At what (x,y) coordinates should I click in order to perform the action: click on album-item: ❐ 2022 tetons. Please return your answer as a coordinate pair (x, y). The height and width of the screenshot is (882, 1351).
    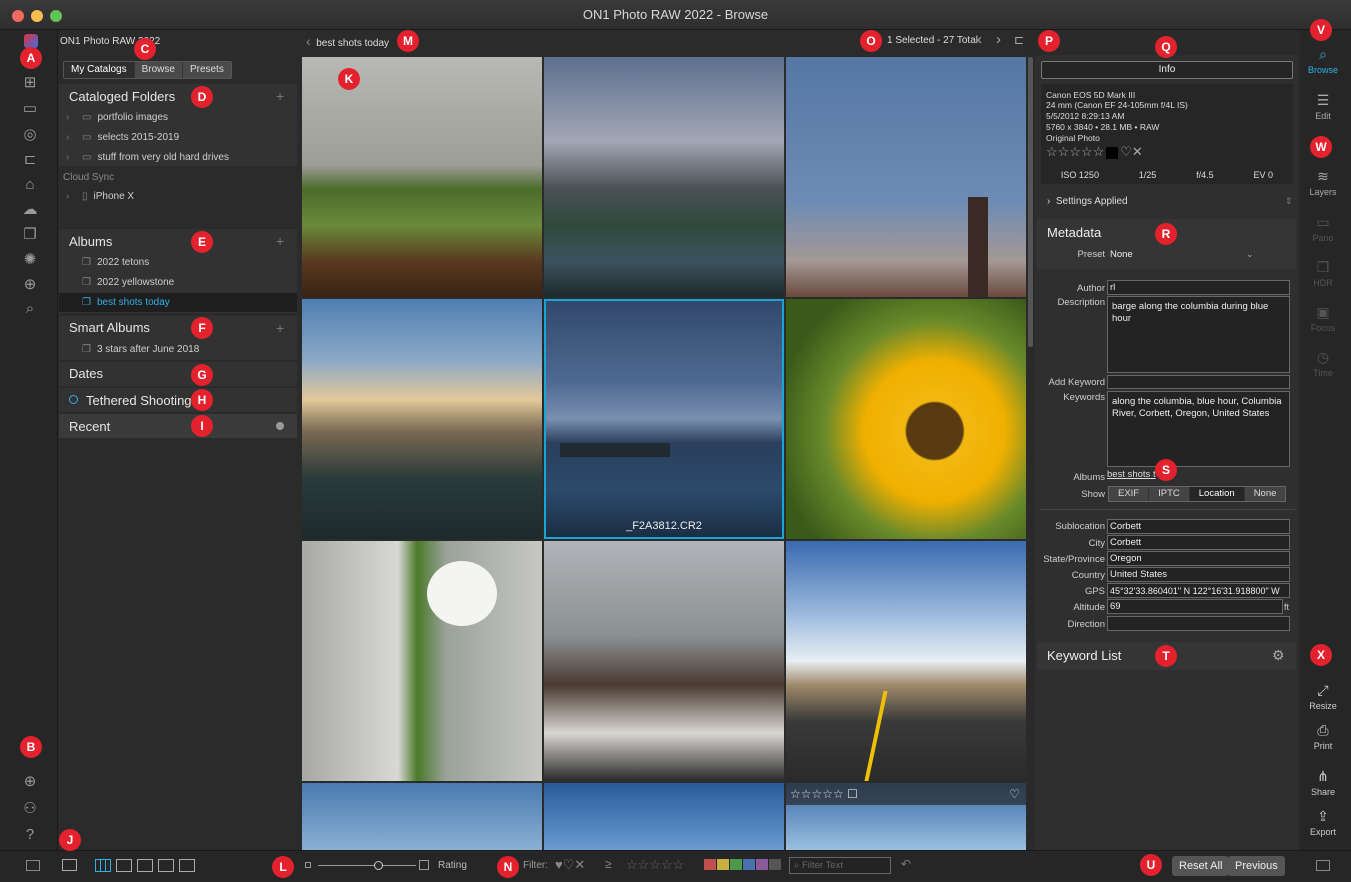
    Looking at the image, I should click on (107, 262).